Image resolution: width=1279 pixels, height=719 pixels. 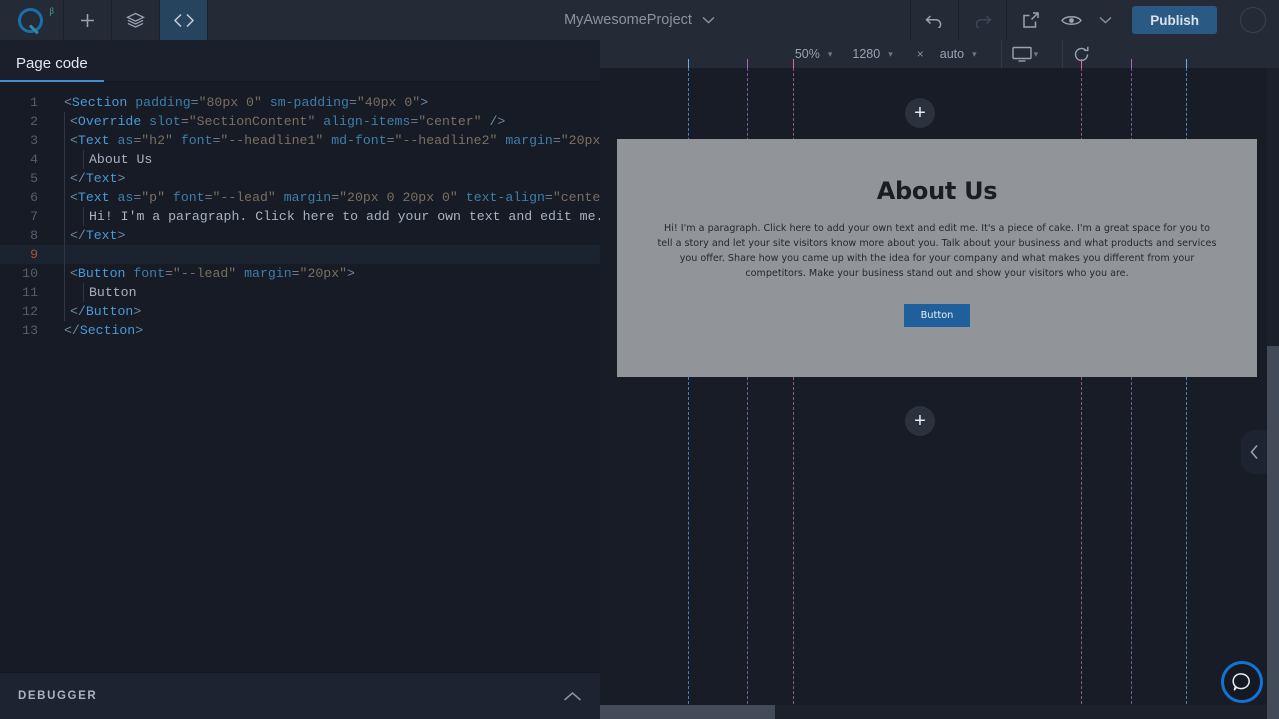 What do you see at coordinates (51, 11) in the screenshot?
I see `beta-badge: β` at bounding box center [51, 11].